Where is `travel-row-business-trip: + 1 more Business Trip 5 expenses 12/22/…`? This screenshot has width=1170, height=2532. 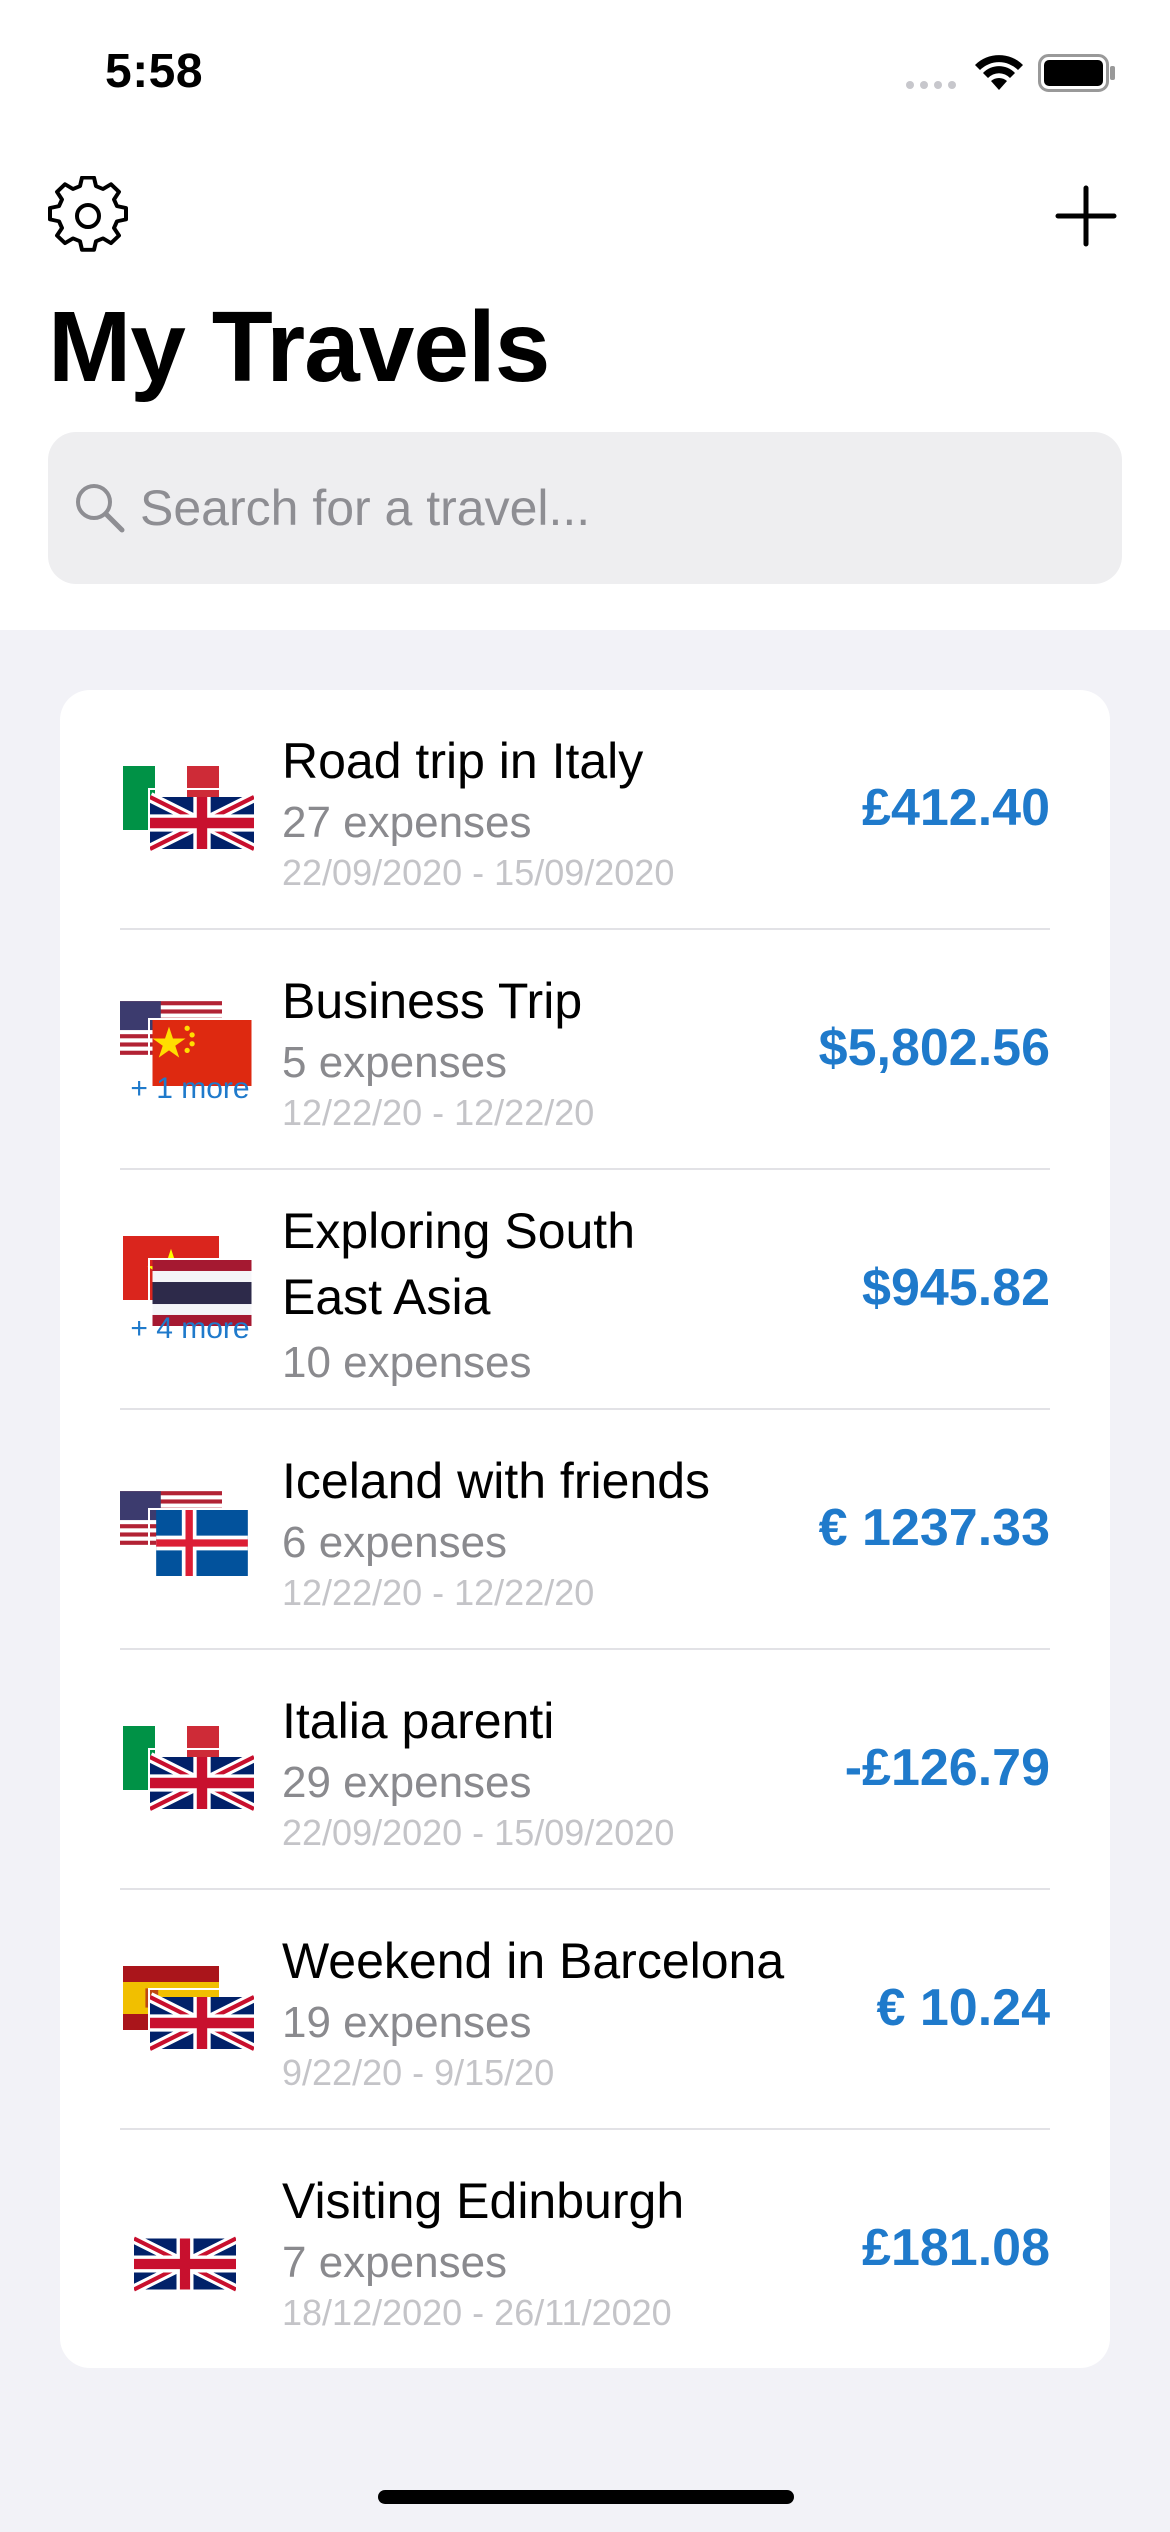 travel-row-business-trip: + 1 more Business Trip 5 expenses 12/22/… is located at coordinates (585, 1050).